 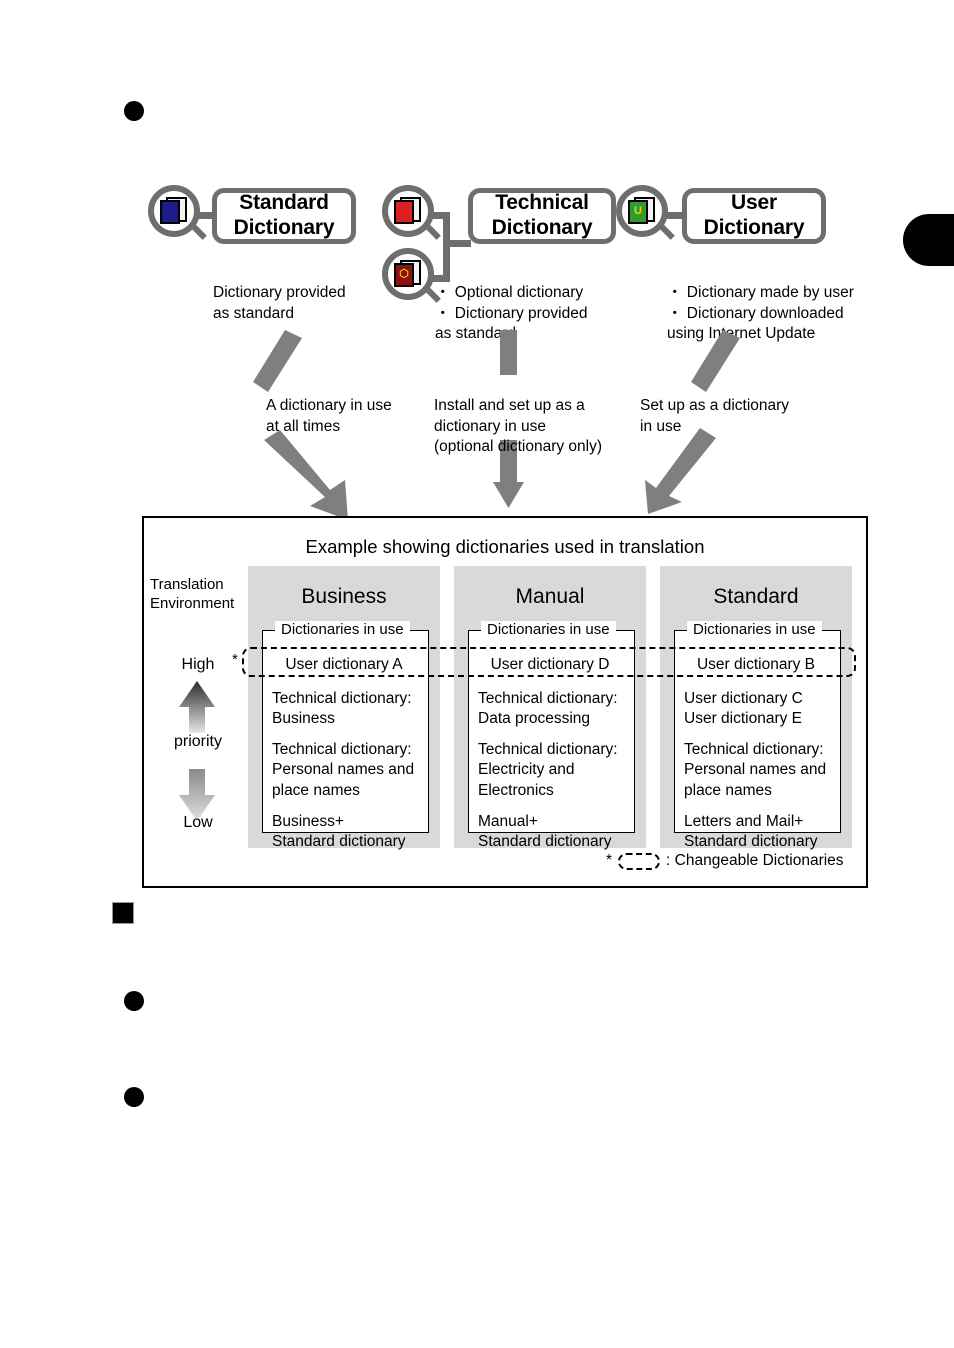 I want to click on standard-arrow-label: A dictionary in use at all times, so click(x=329, y=416).